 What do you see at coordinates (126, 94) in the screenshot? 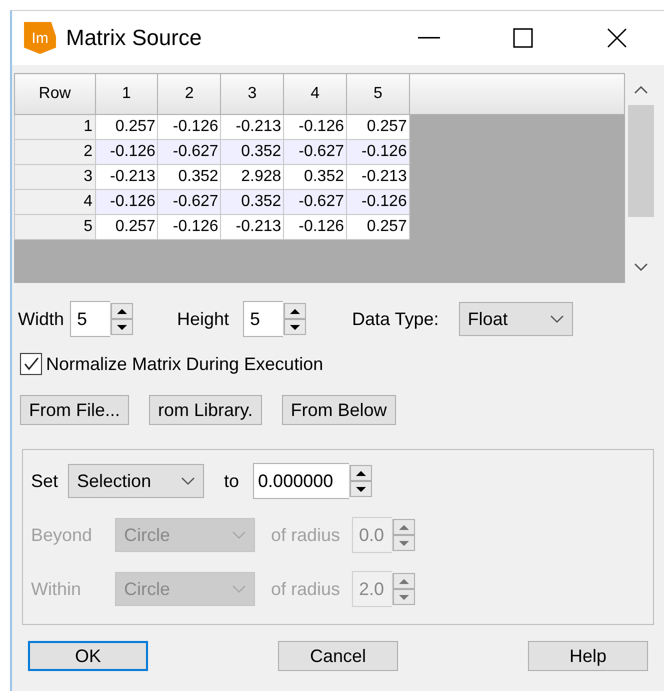
I see `column-header: 1` at bounding box center [126, 94].